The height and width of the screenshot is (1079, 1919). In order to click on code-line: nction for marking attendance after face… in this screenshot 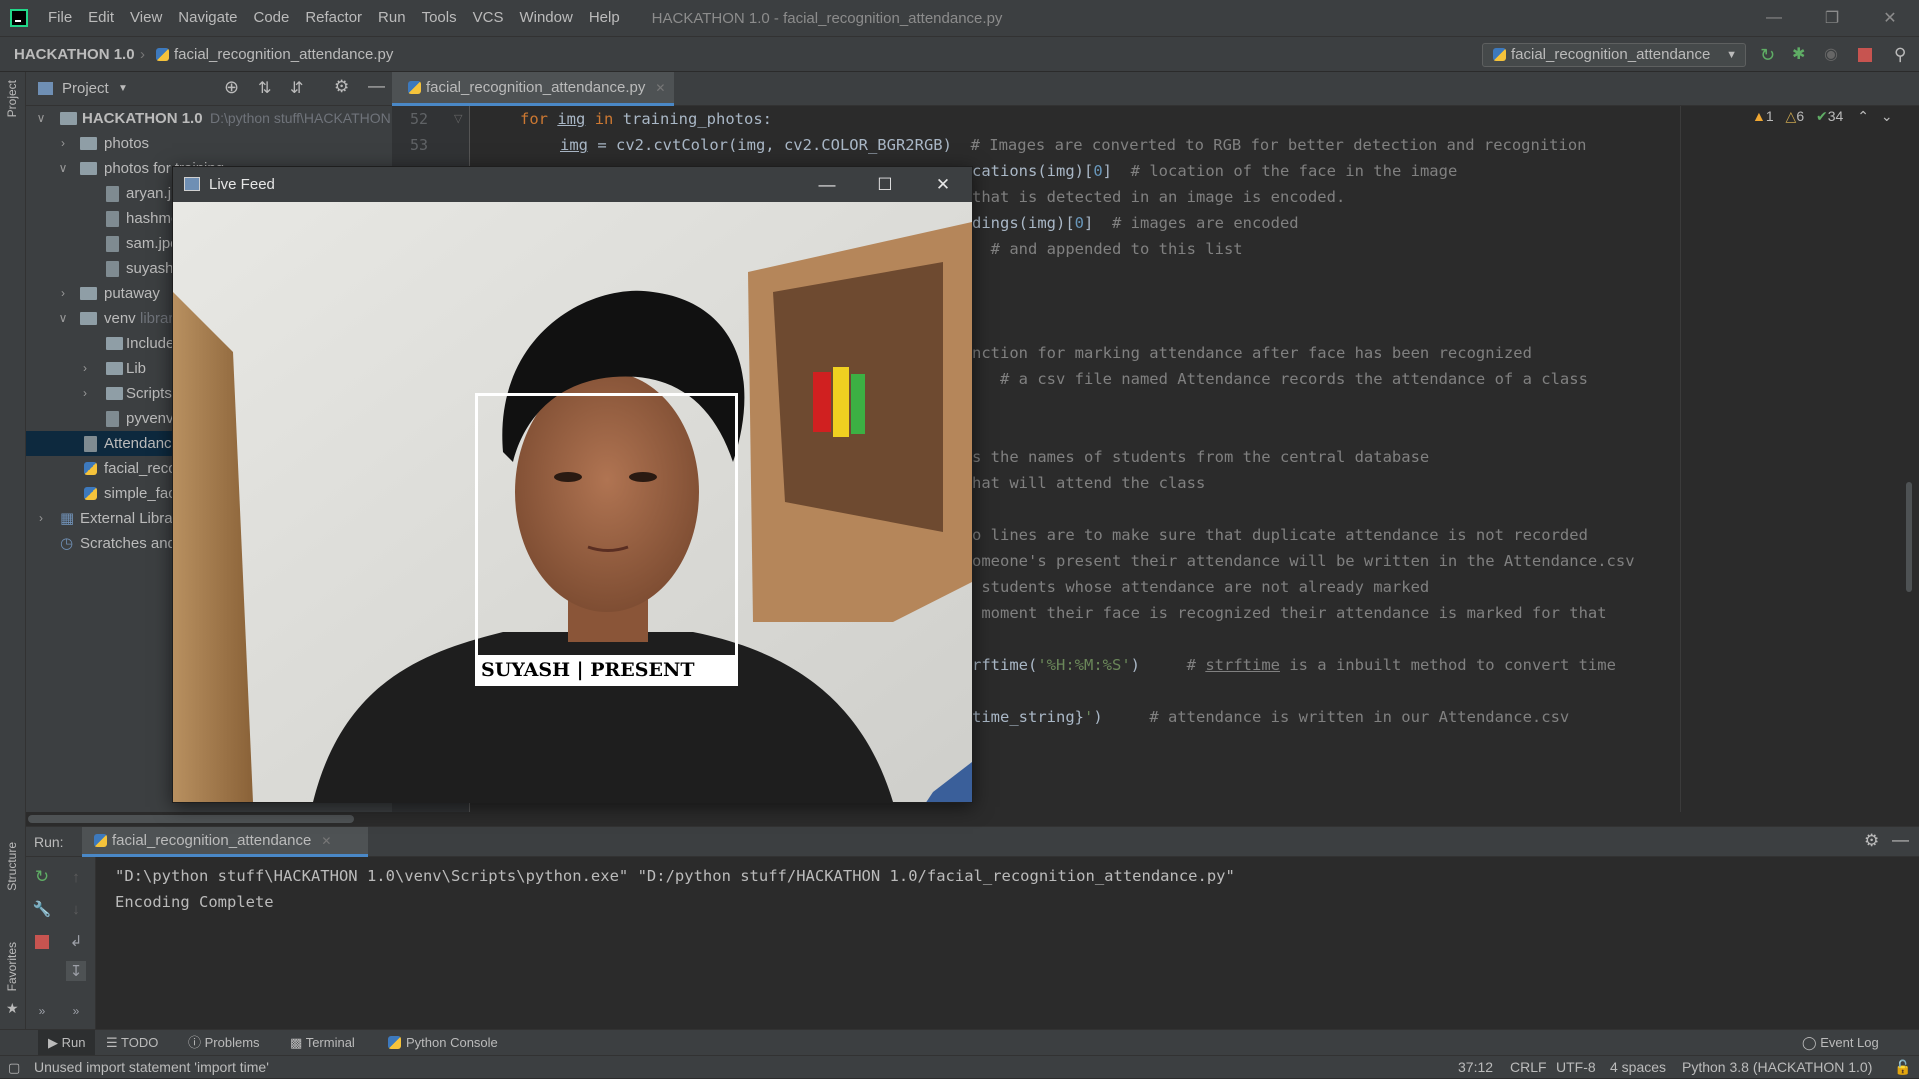, I will do `click(1252, 353)`.